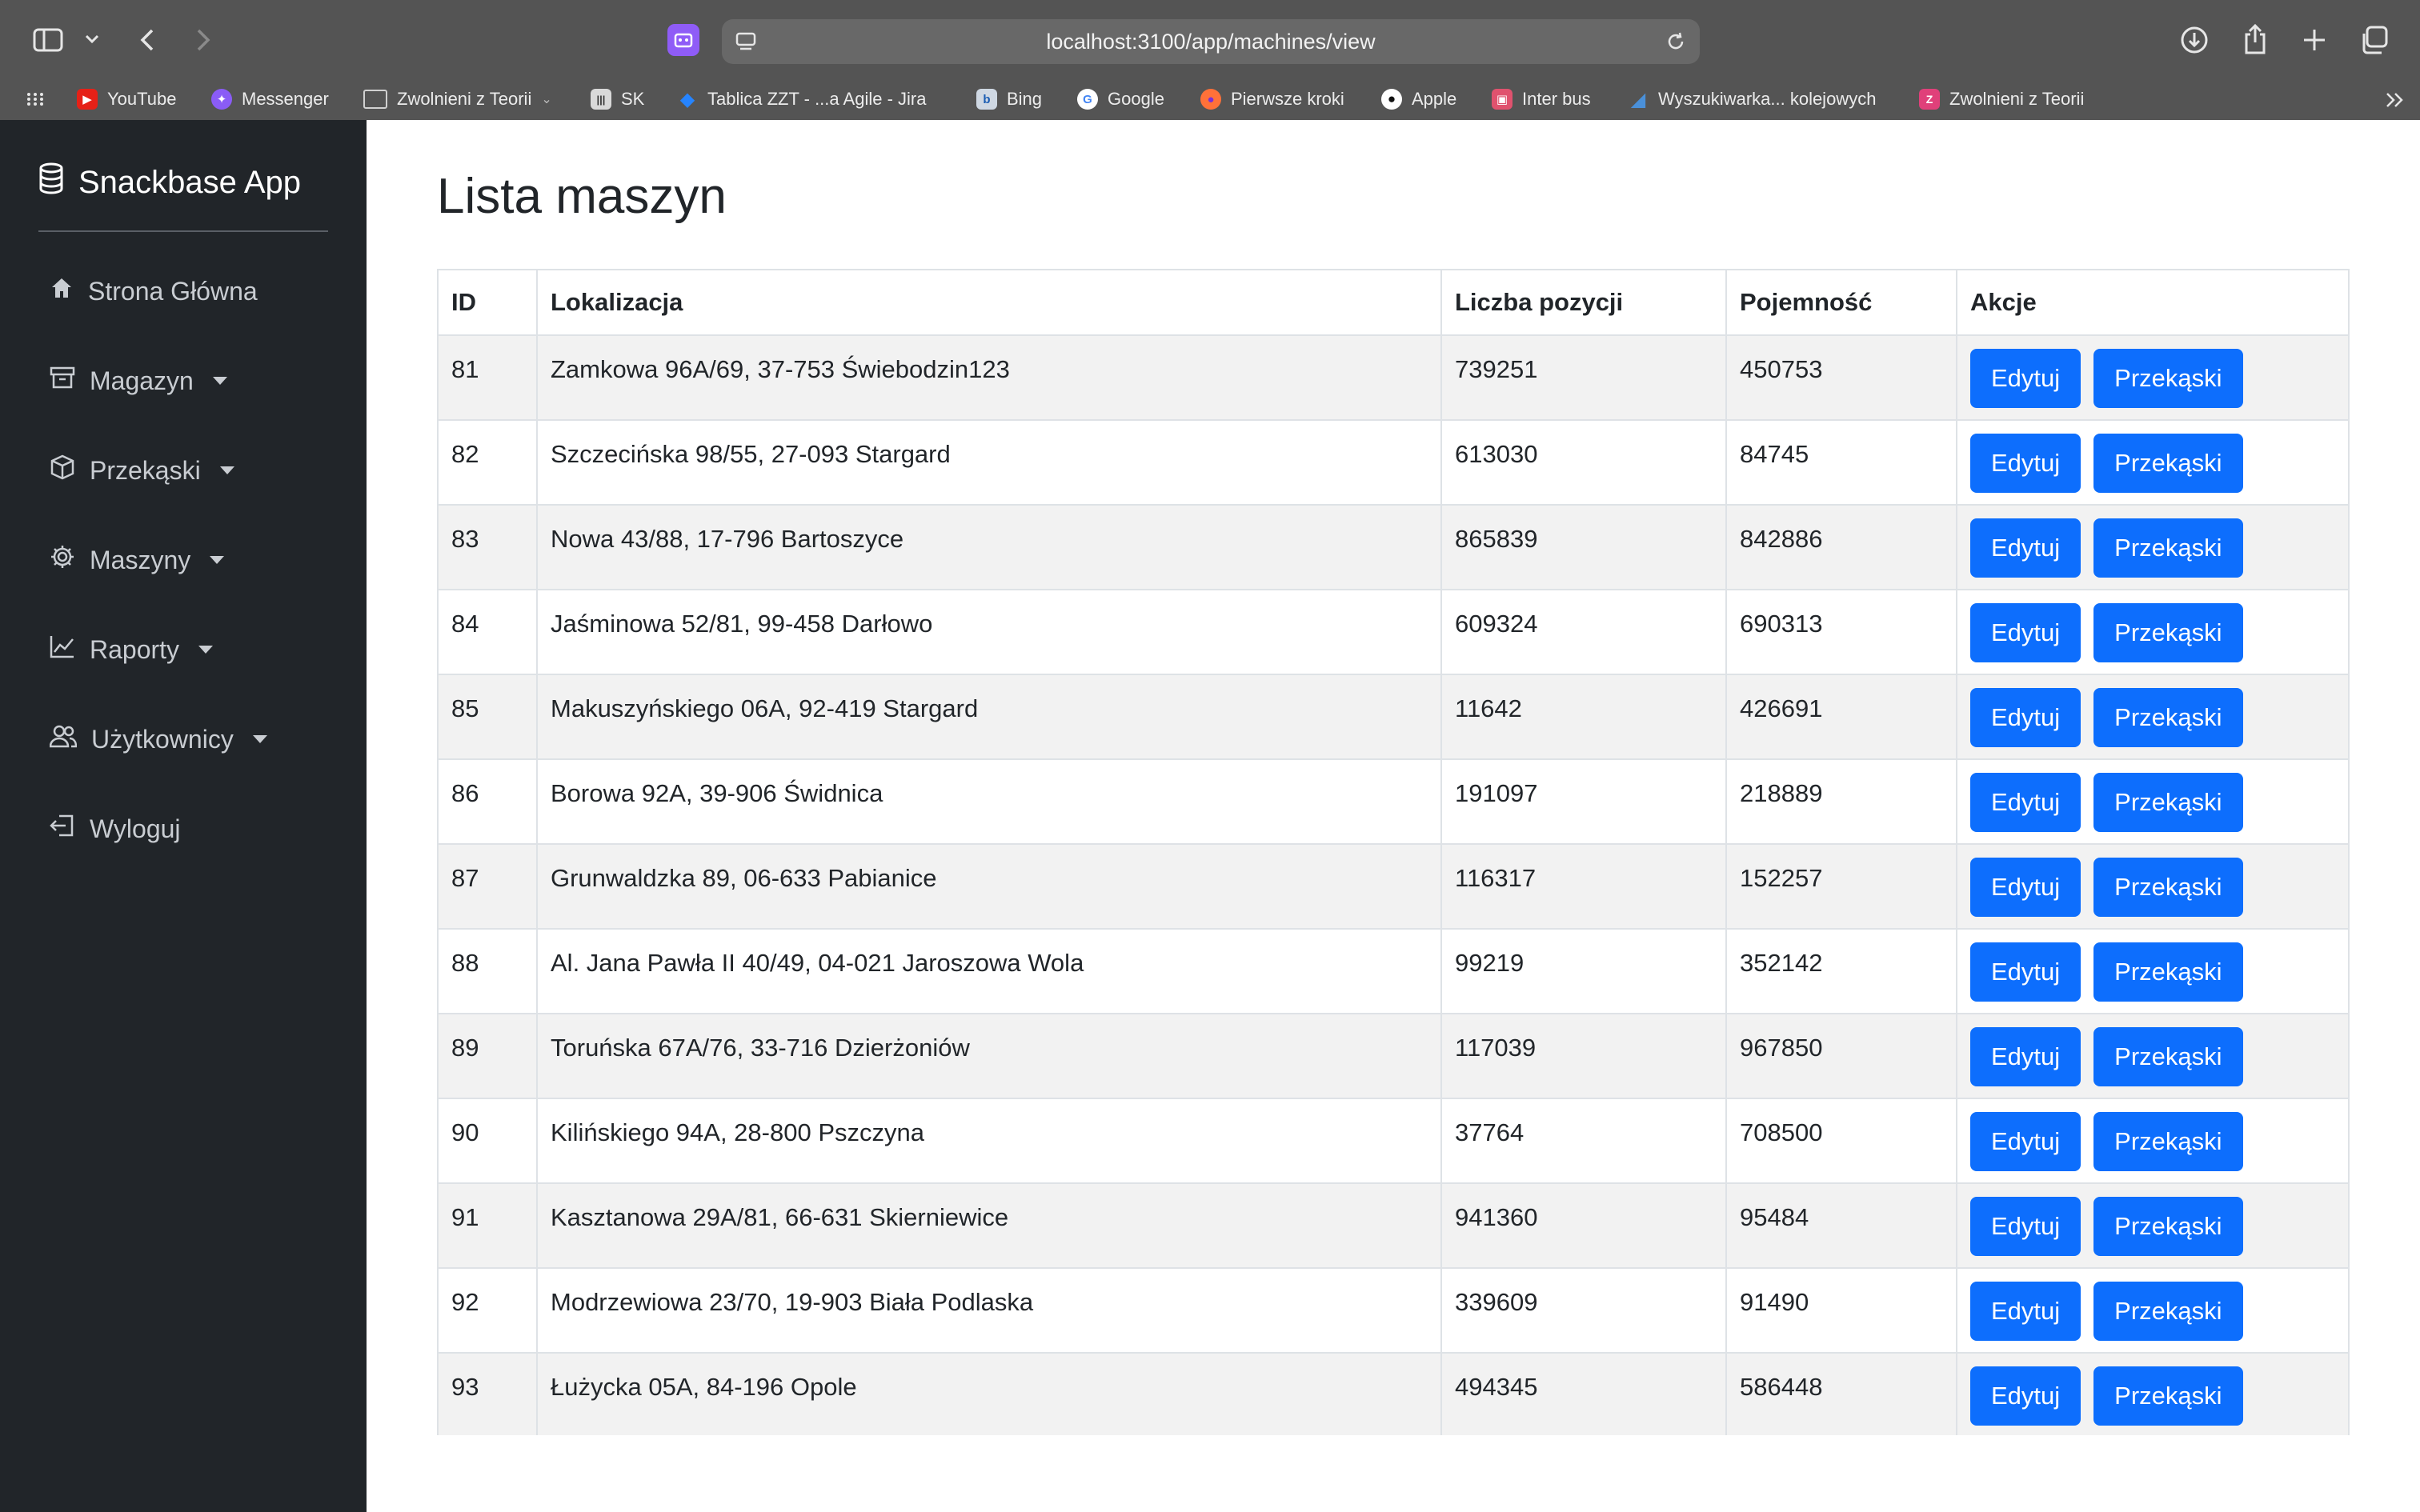 This screenshot has width=2420, height=1512. What do you see at coordinates (189, 182) in the screenshot?
I see `brand-name: Snackbase App` at bounding box center [189, 182].